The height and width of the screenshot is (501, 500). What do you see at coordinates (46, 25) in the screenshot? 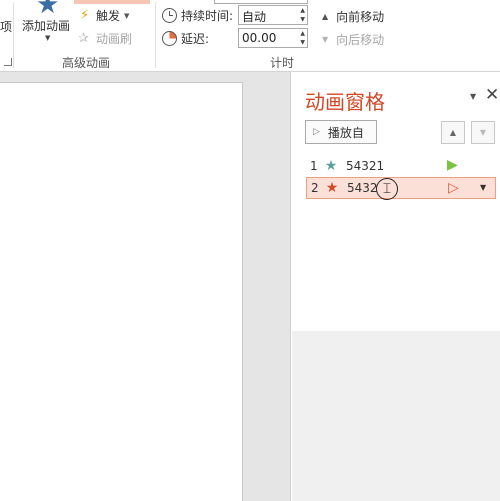
I see `add-animation-button: 添加动画` at bounding box center [46, 25].